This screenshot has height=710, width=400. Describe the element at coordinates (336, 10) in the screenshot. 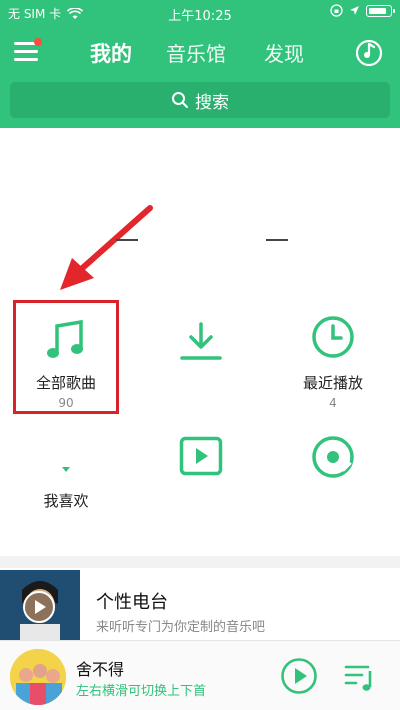

I see `rotation-lock-icon` at that location.